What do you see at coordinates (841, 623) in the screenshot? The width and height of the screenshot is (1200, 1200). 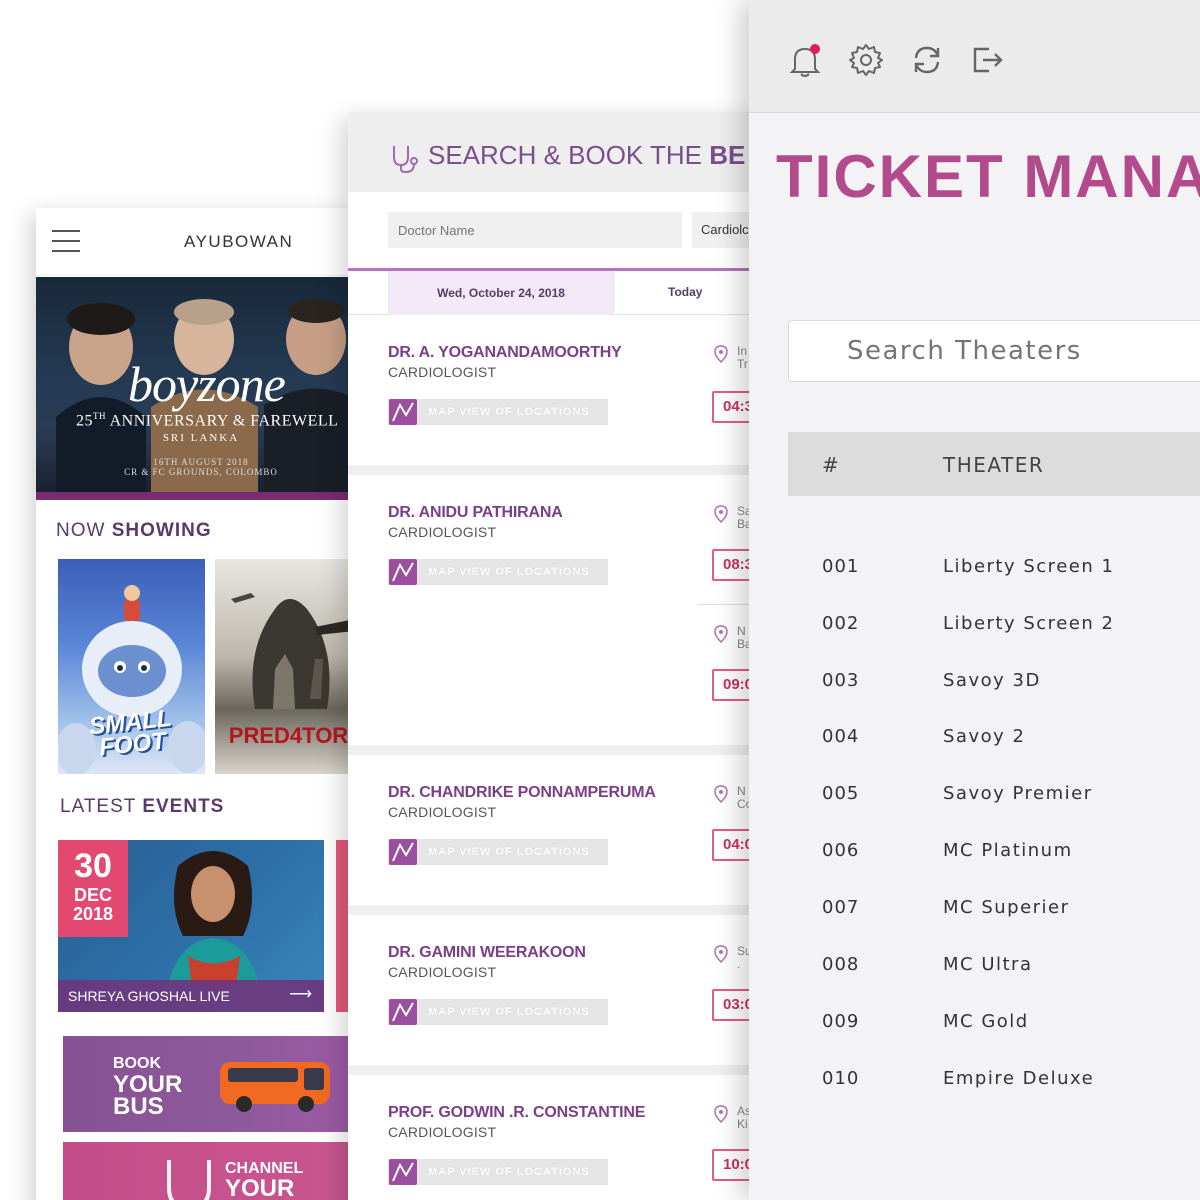 I see `row-number: 002` at bounding box center [841, 623].